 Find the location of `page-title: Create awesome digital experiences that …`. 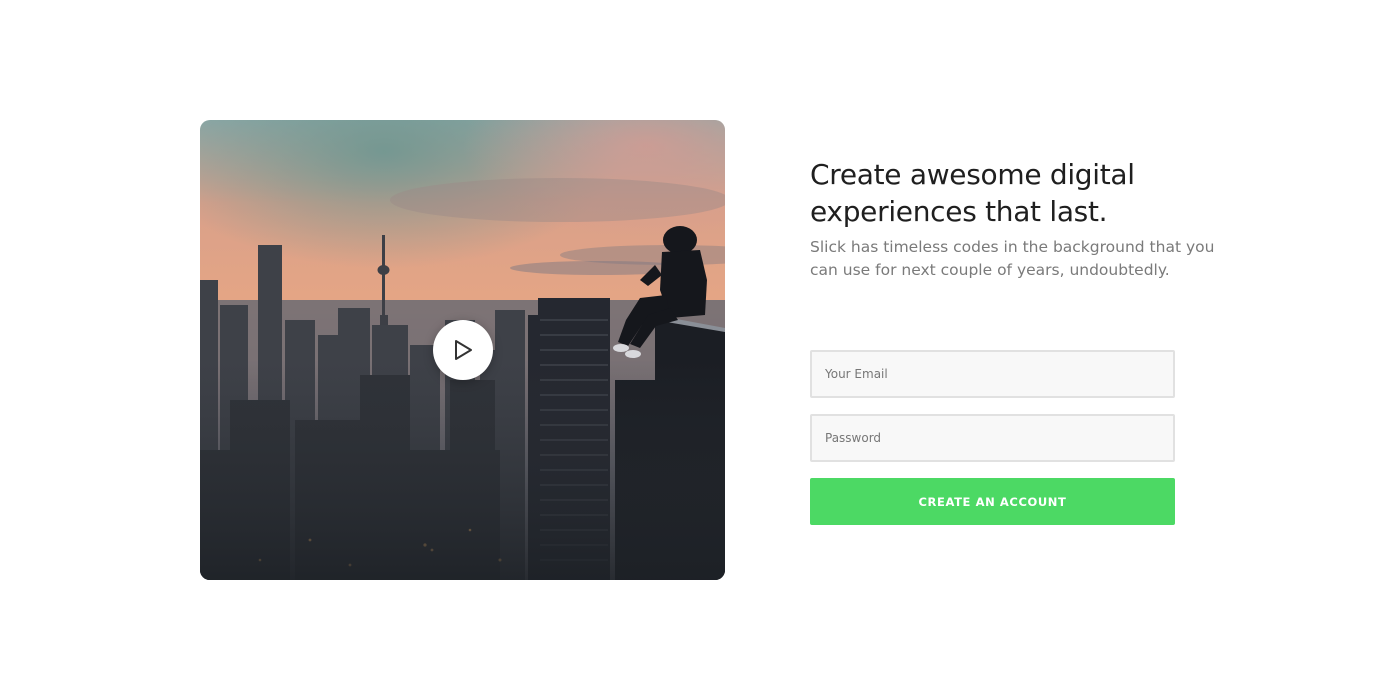

page-title: Create awesome digital experiences that … is located at coordinates (972, 193).